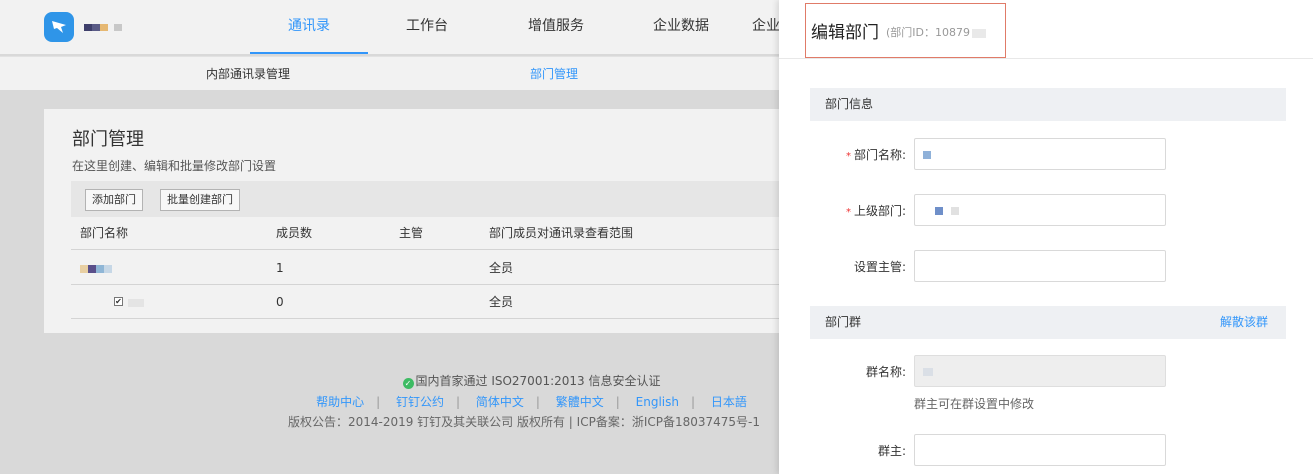 Image resolution: width=1313 pixels, height=474 pixels. I want to click on subnav-internal-contacts: 内部通讯录管理, so click(248, 74).